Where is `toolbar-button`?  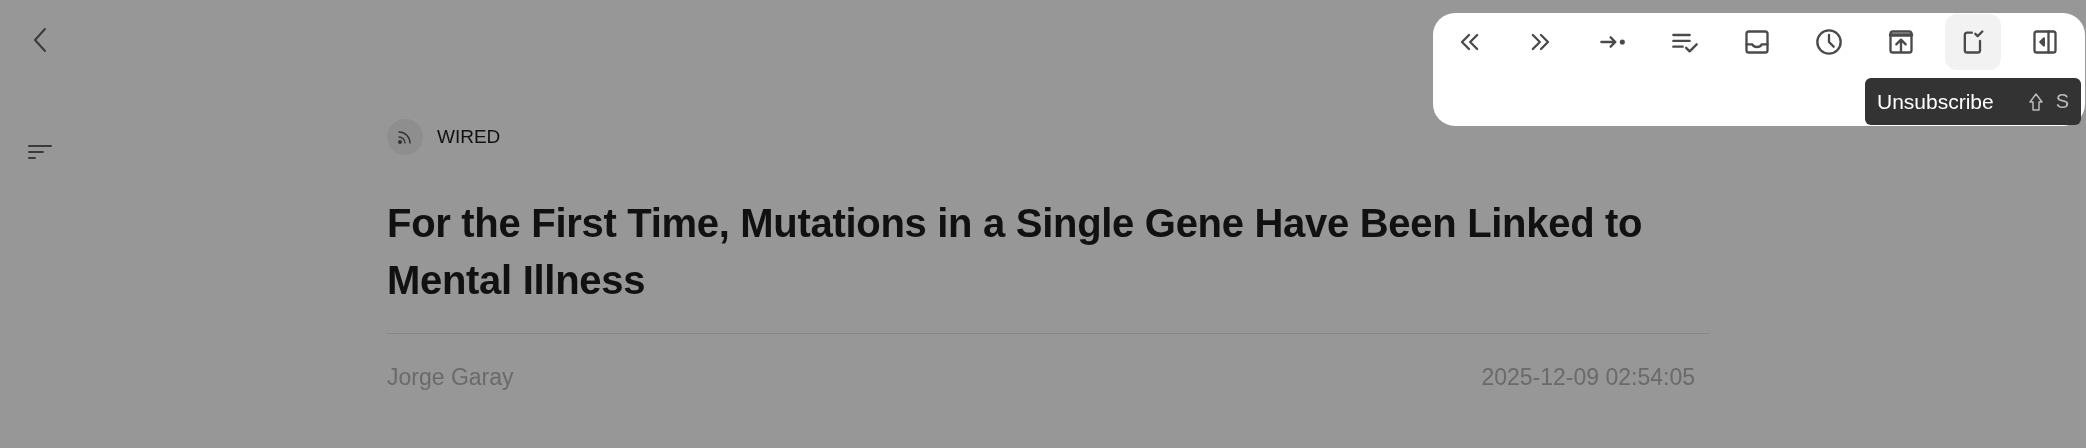 toolbar-button is located at coordinates (1973, 42).